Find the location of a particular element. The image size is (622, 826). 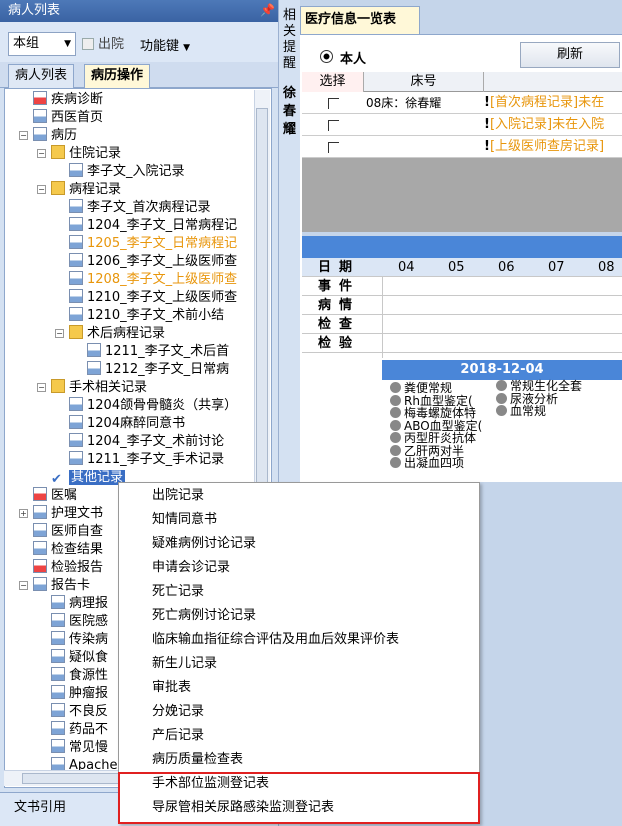

tree-node: 李子文_首次病程记录 is located at coordinates (140, 208).